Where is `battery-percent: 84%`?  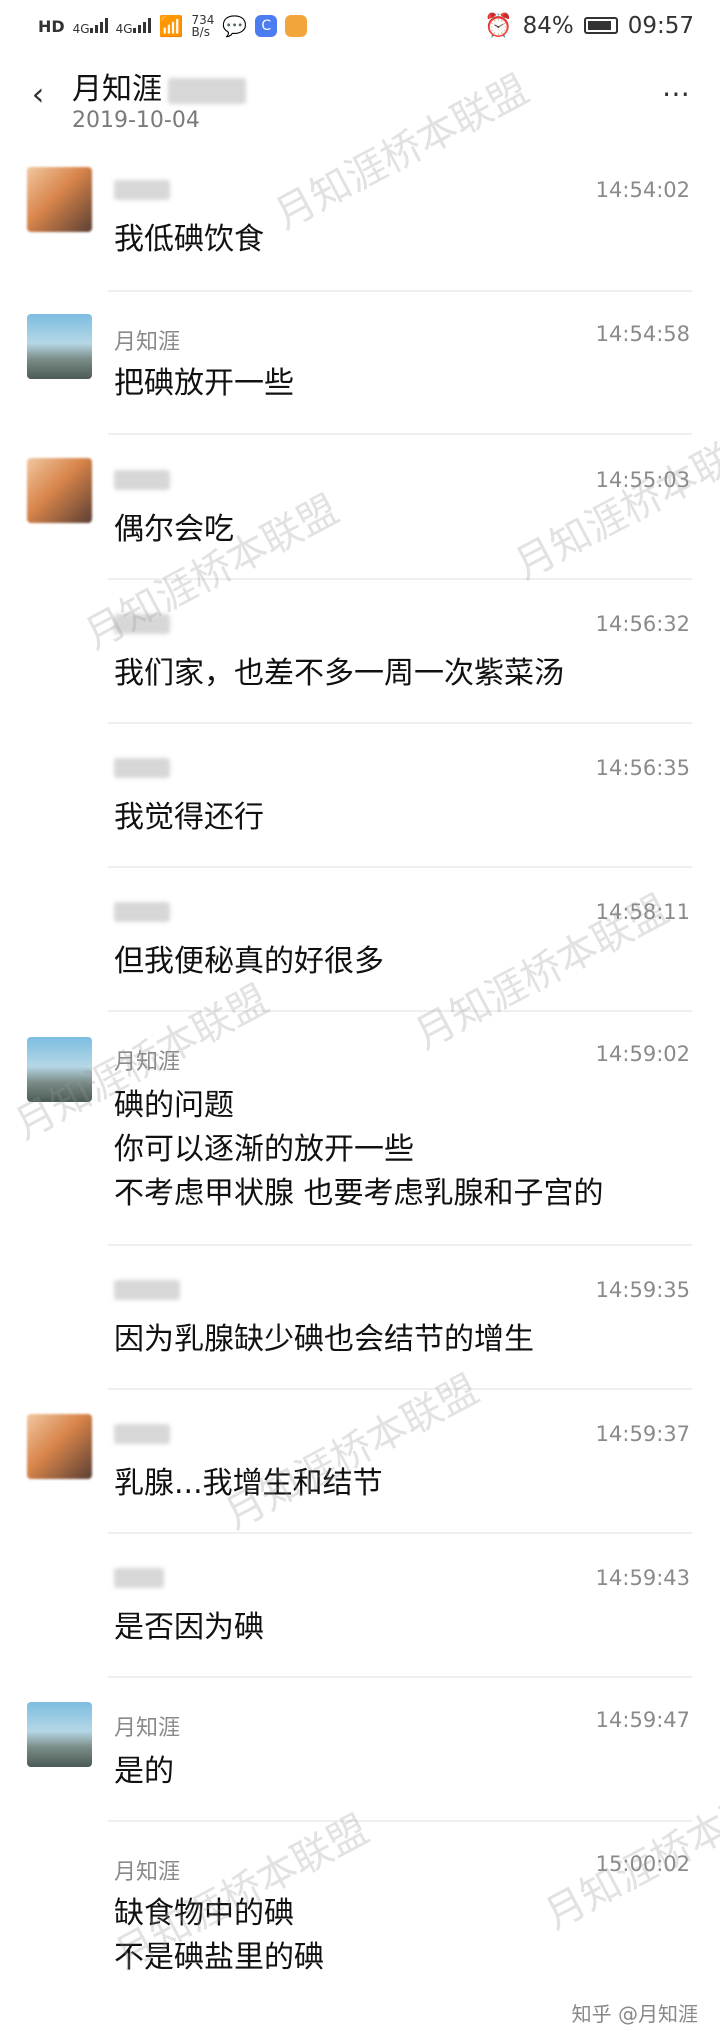 battery-percent: 84% is located at coordinates (548, 25).